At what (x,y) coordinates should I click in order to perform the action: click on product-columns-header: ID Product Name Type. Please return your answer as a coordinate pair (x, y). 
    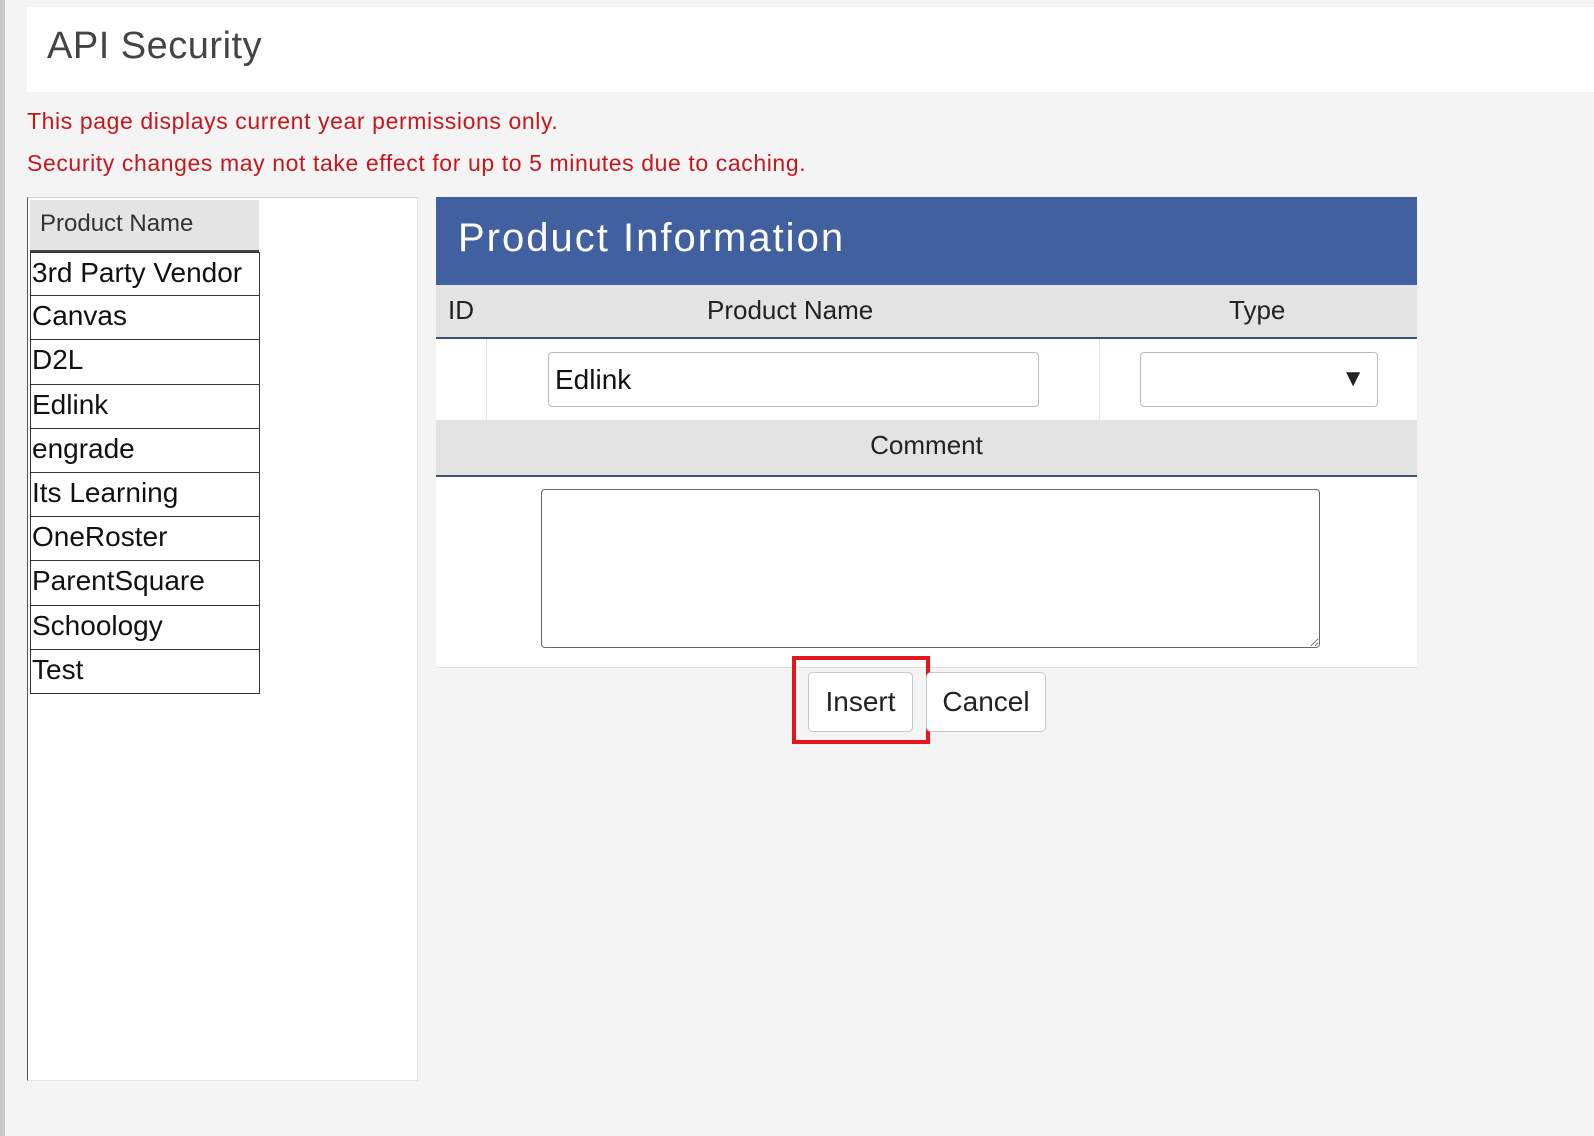
    Looking at the image, I should click on (926, 312).